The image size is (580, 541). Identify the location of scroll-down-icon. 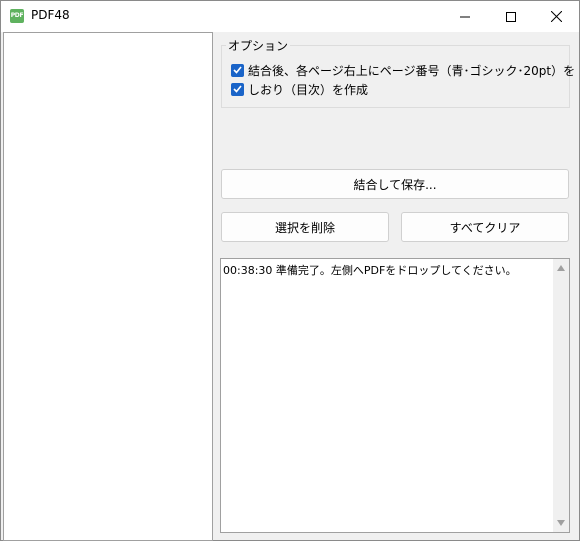
(561, 523).